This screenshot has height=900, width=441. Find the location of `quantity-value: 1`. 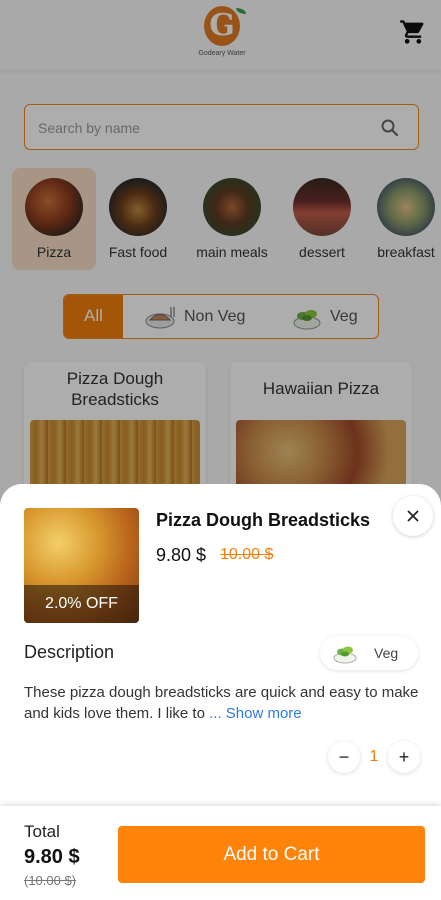

quantity-value: 1 is located at coordinates (374, 756).